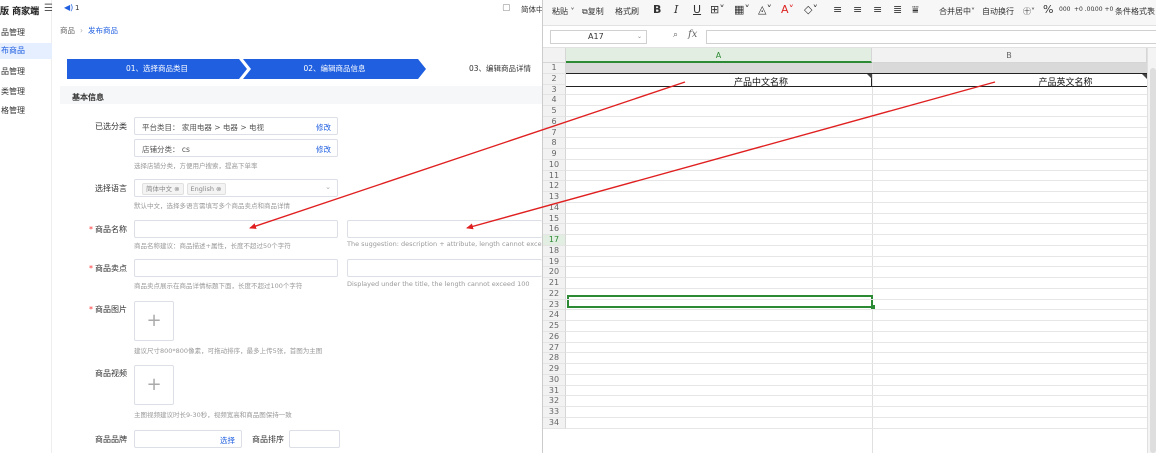  What do you see at coordinates (157, 69) in the screenshot?
I see `step-select-category: 01、选择商品类目` at bounding box center [157, 69].